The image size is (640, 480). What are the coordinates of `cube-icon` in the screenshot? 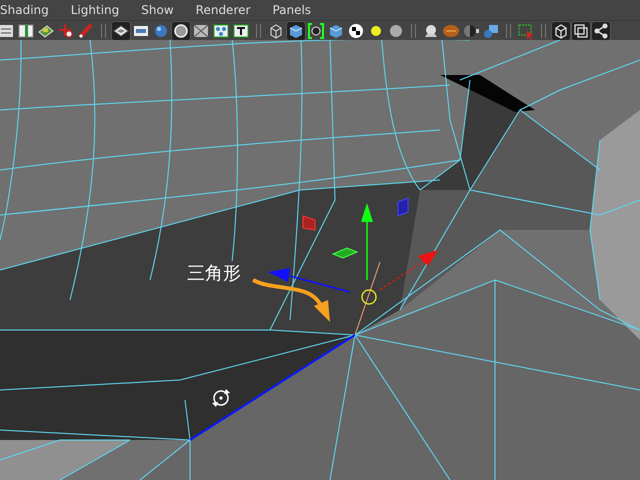 It's located at (296, 31).